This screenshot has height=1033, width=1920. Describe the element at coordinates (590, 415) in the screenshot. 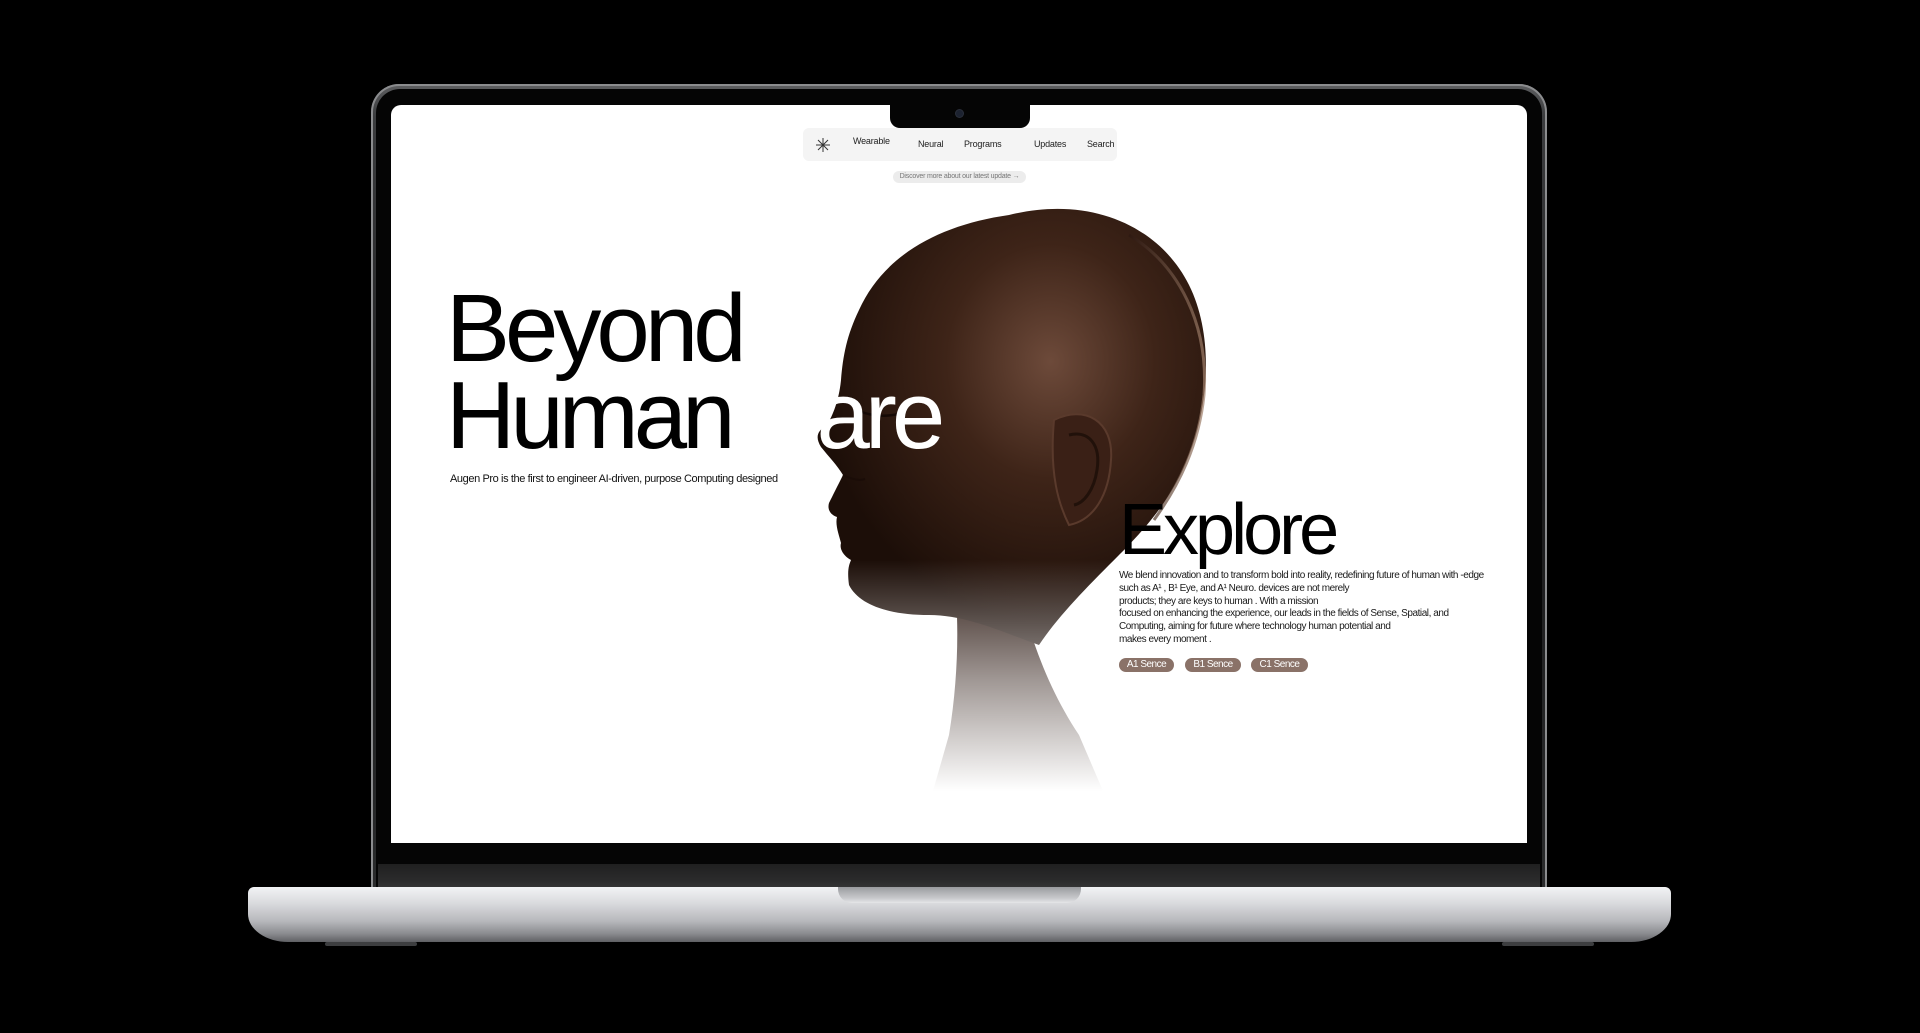

I see `hero-title-human: Human` at that location.